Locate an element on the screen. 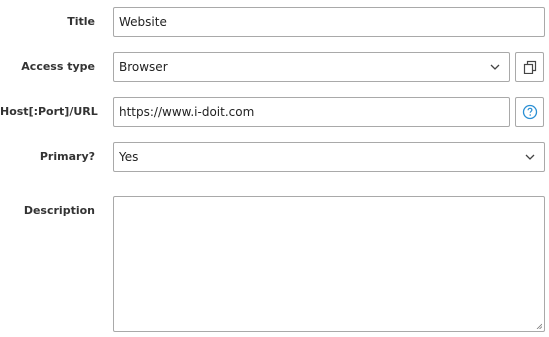  description-label: Description is located at coordinates (59, 210).